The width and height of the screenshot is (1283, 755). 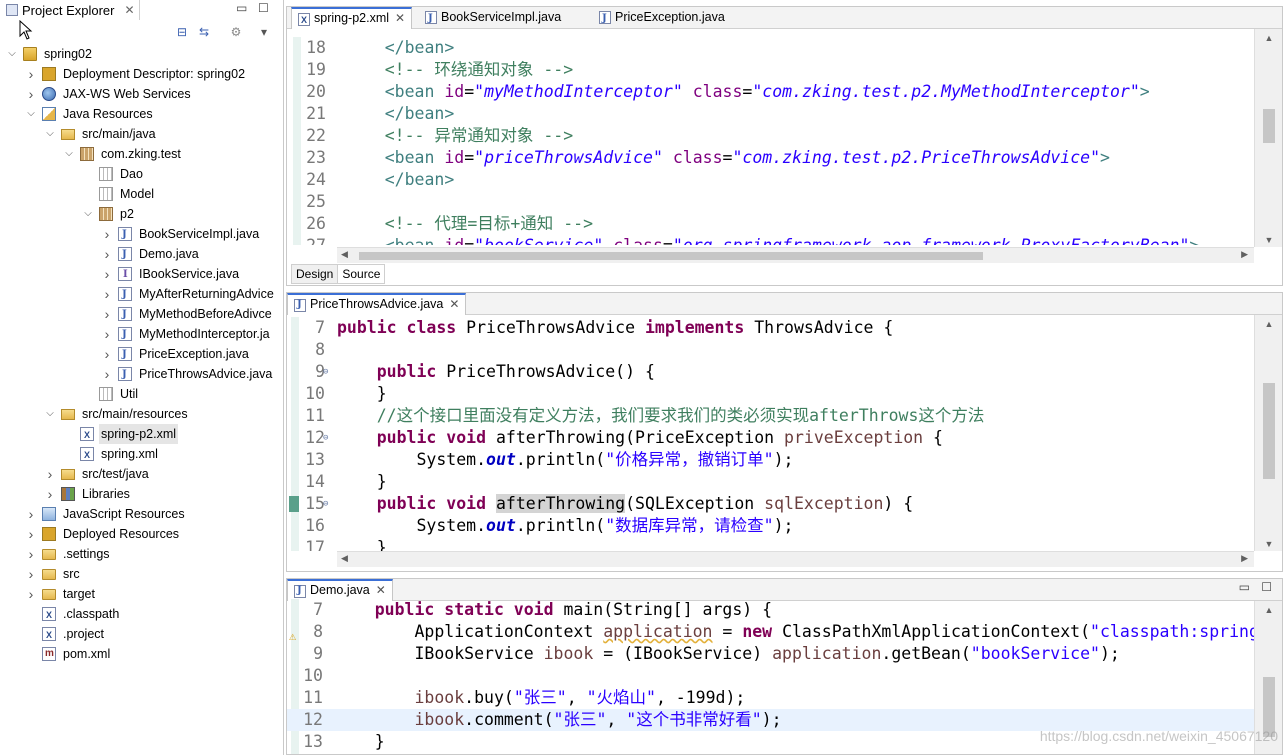 I want to click on code-line: 10, so click(x=770, y=676).